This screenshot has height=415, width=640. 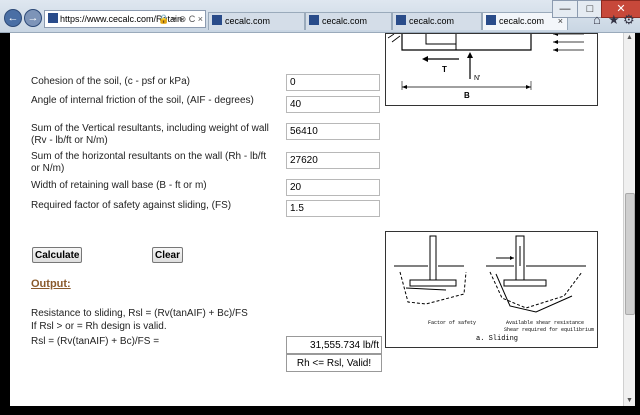 I want to click on clear-button: Clear, so click(x=168, y=255).